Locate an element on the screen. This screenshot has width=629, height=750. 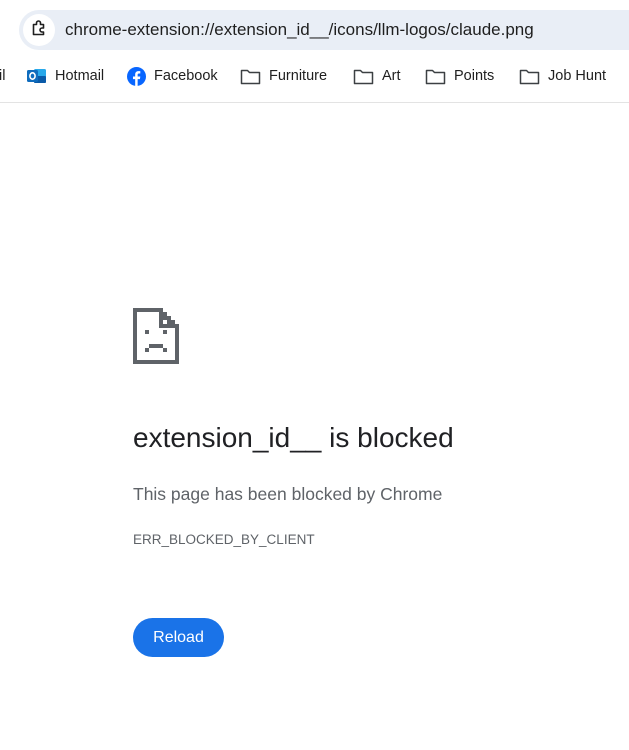
bookmark-partial: il is located at coordinates (2, 76).